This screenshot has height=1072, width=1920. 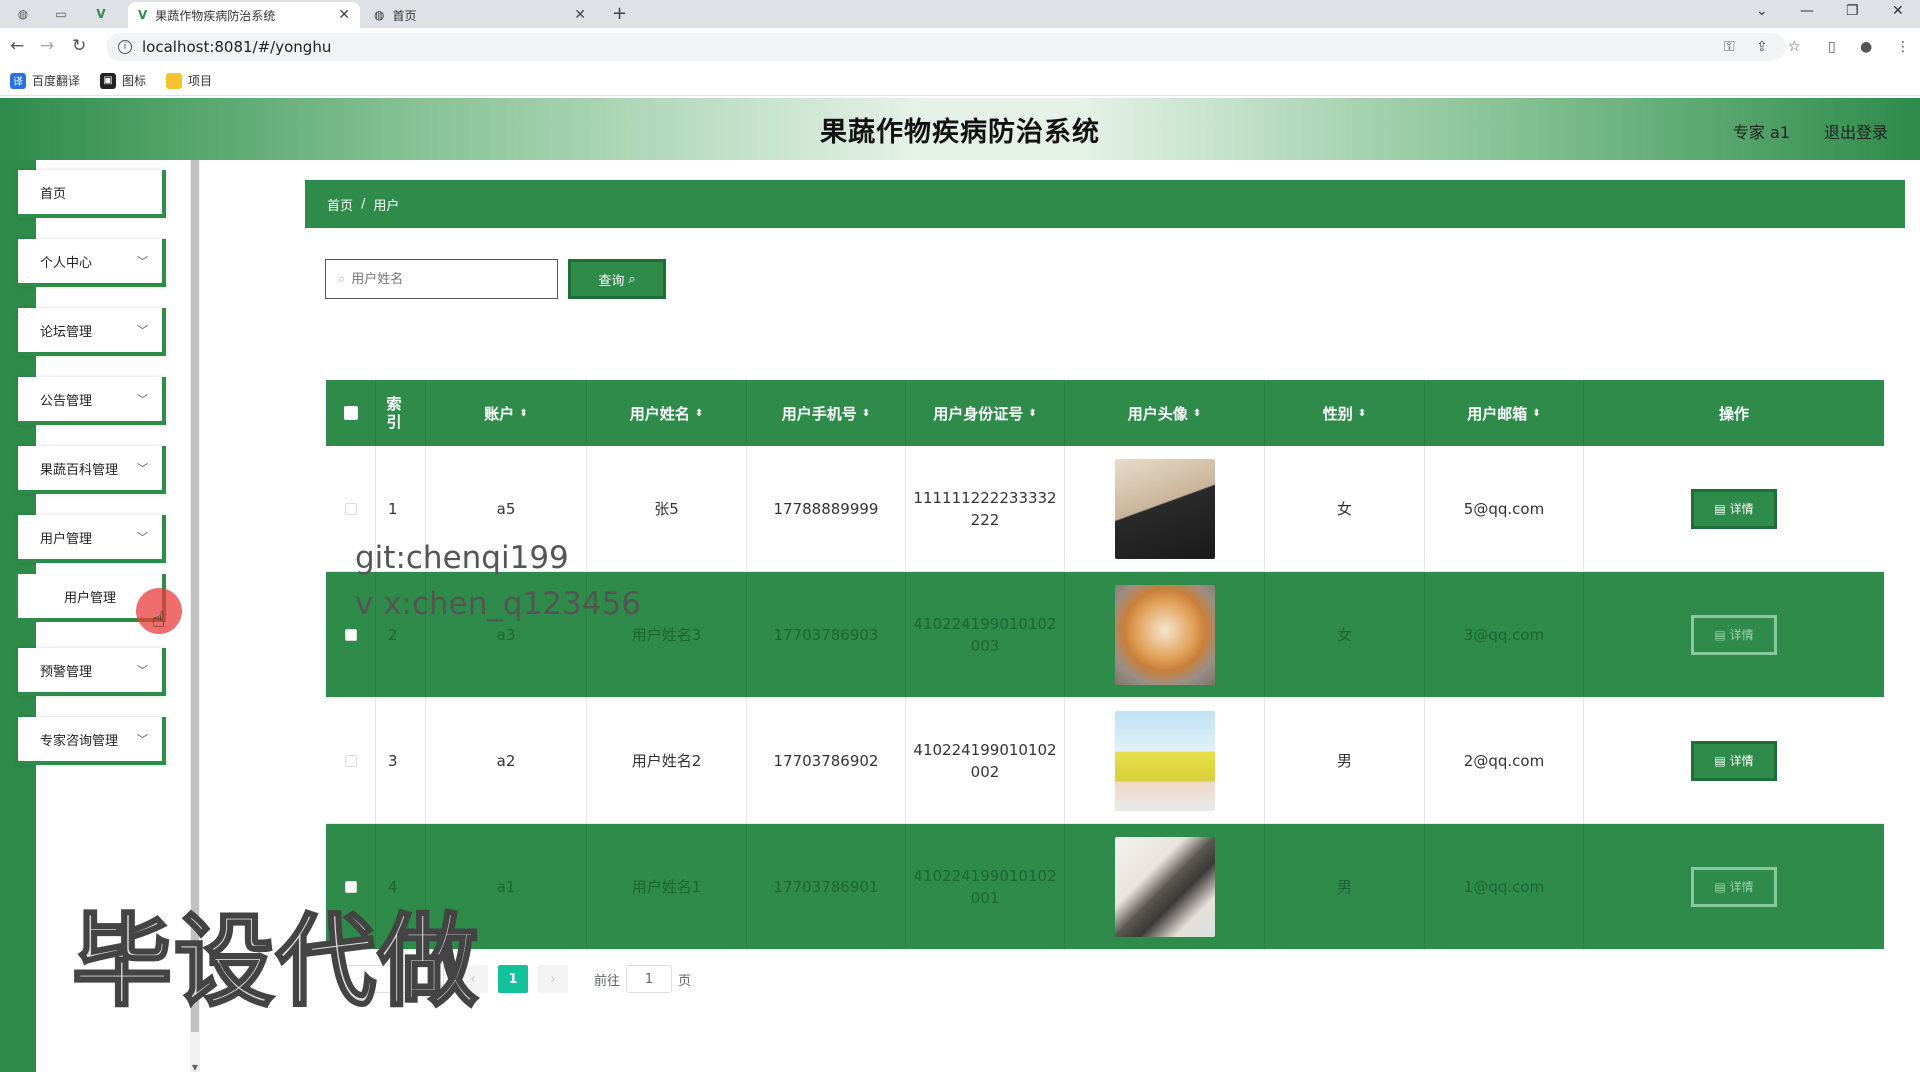 What do you see at coordinates (960, 129) in the screenshot?
I see `app-header: 果蔬作物疾病防治系统 专家 a1 退出登录` at bounding box center [960, 129].